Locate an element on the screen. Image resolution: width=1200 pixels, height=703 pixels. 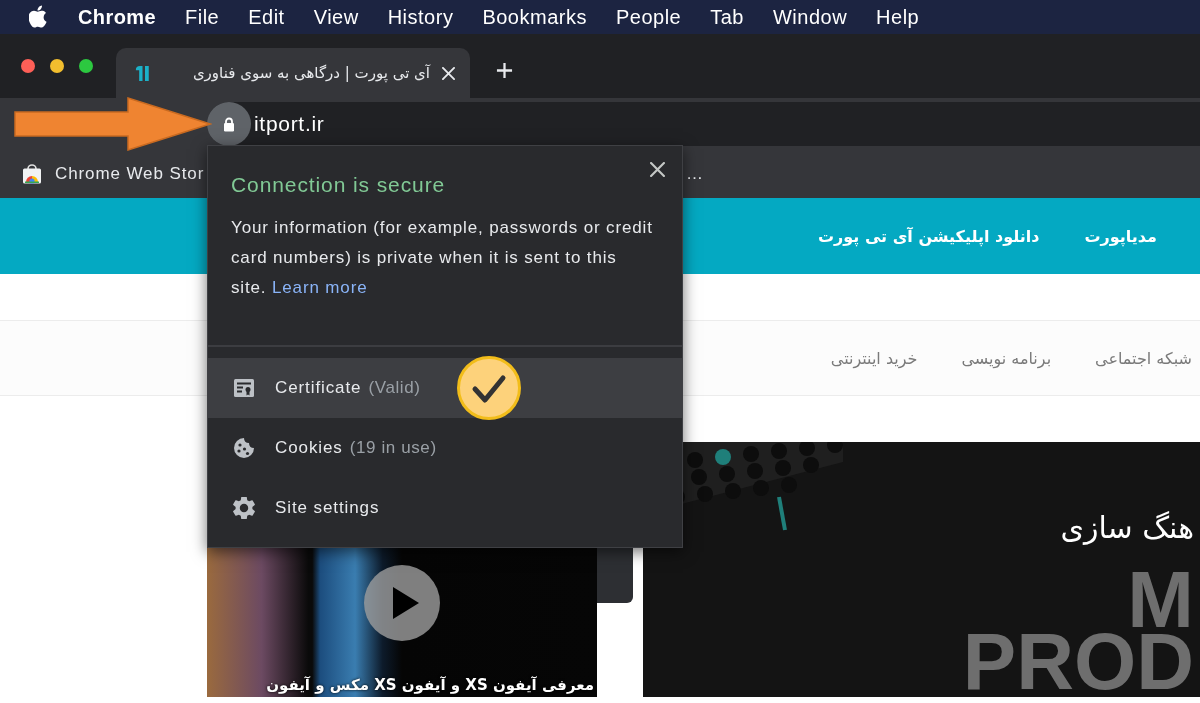
menu-item: Bookmarks is located at coordinates (534, 17).